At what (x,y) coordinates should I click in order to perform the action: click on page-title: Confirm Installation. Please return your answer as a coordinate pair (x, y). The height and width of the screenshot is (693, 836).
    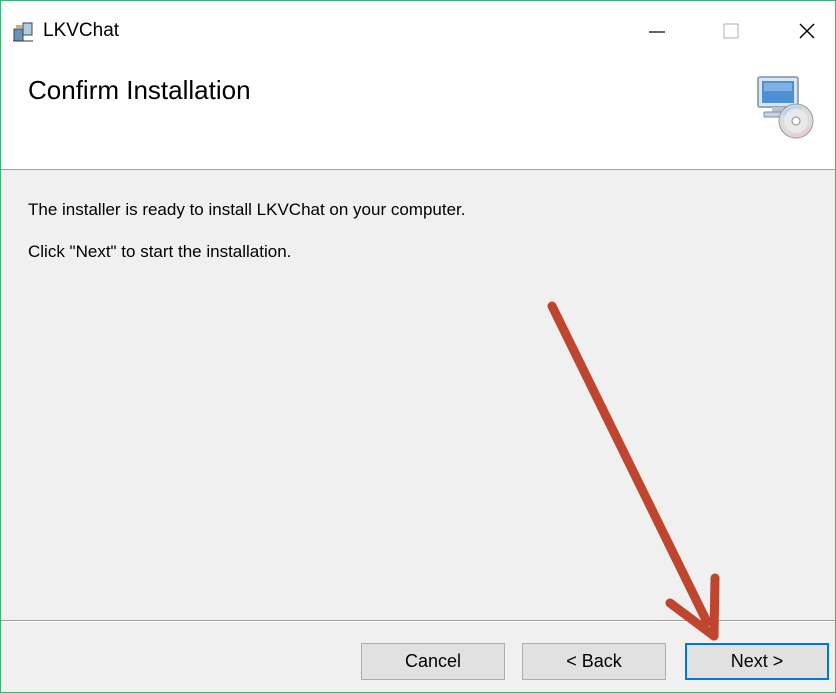
    Looking at the image, I should click on (139, 90).